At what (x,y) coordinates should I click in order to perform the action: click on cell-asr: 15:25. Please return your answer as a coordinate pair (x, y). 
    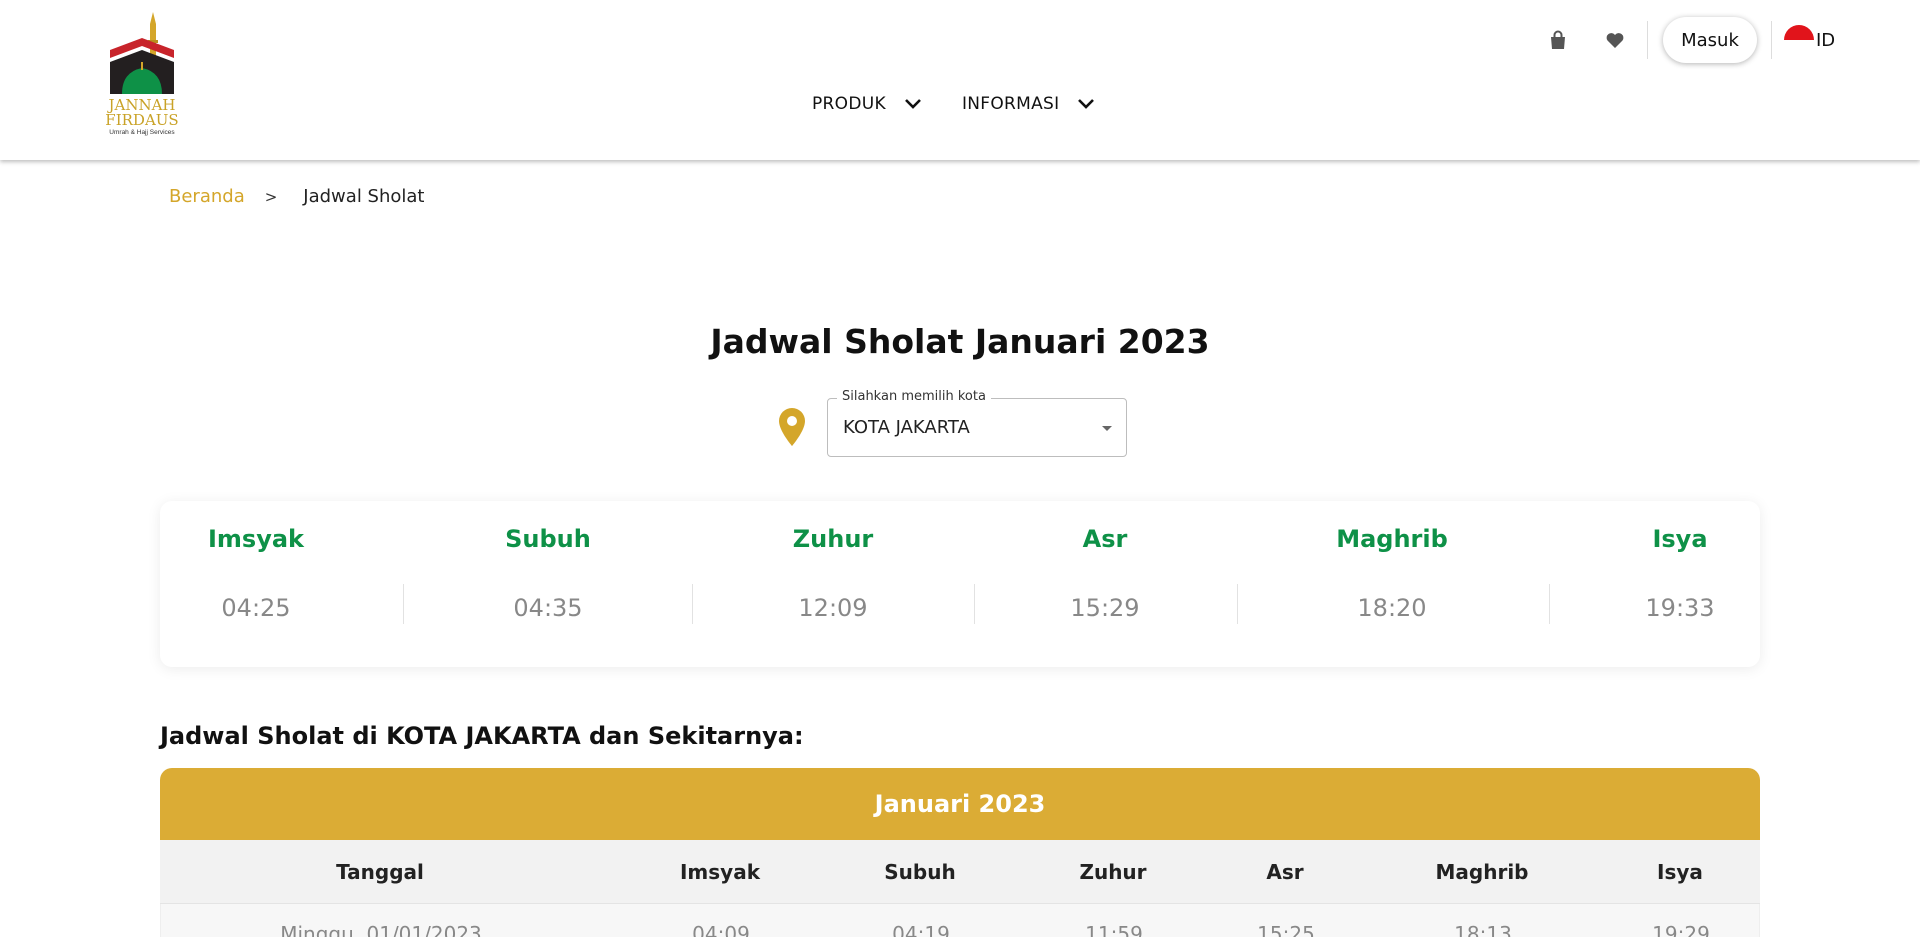
    Looking at the image, I should click on (1286, 929).